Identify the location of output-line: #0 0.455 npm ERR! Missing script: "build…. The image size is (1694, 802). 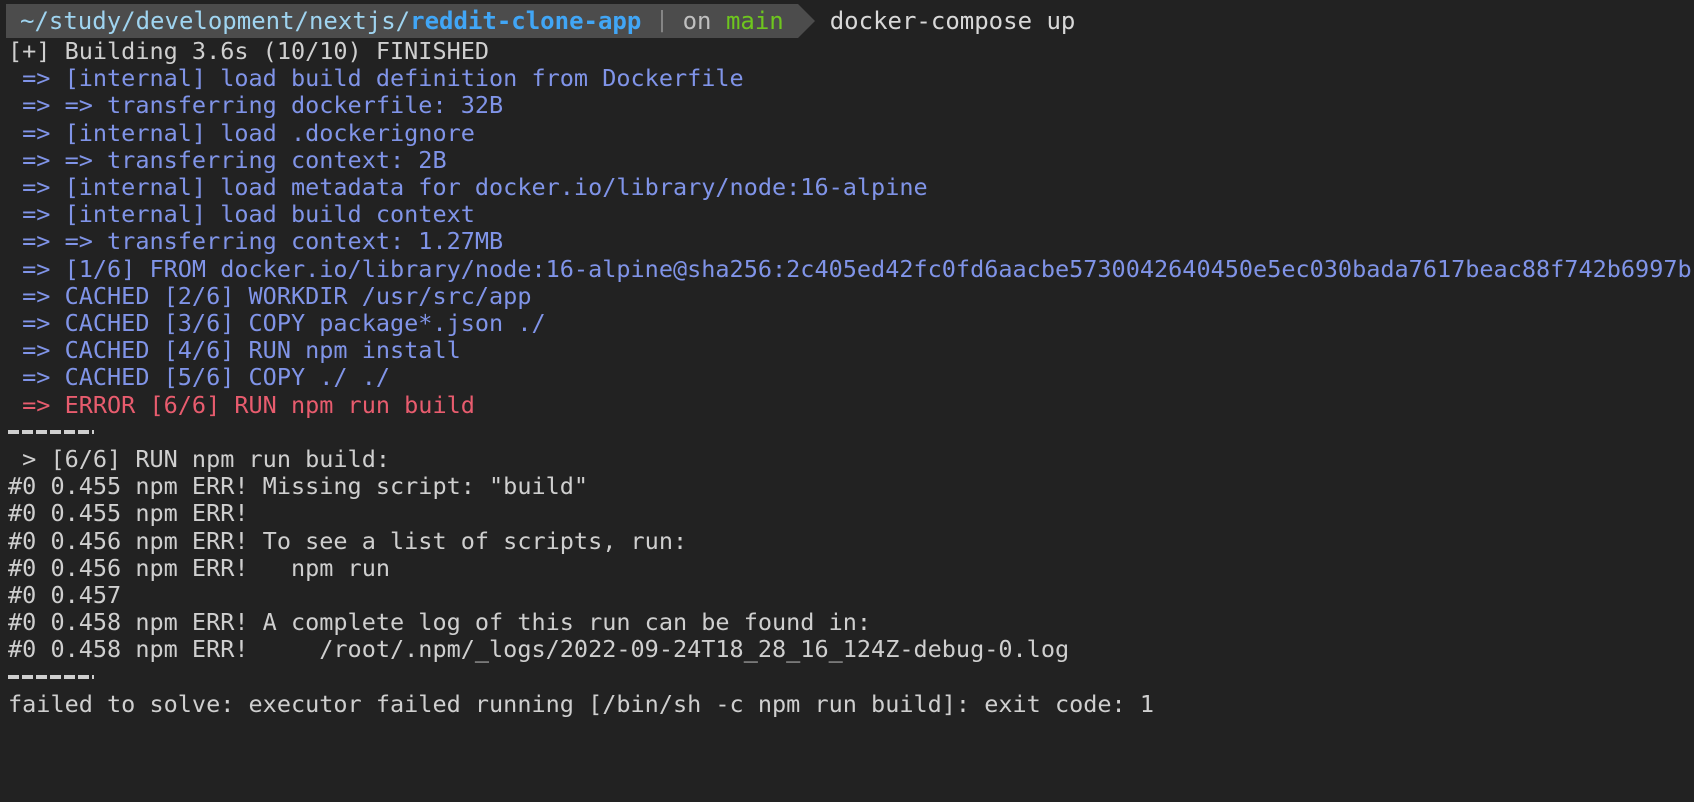
(298, 486).